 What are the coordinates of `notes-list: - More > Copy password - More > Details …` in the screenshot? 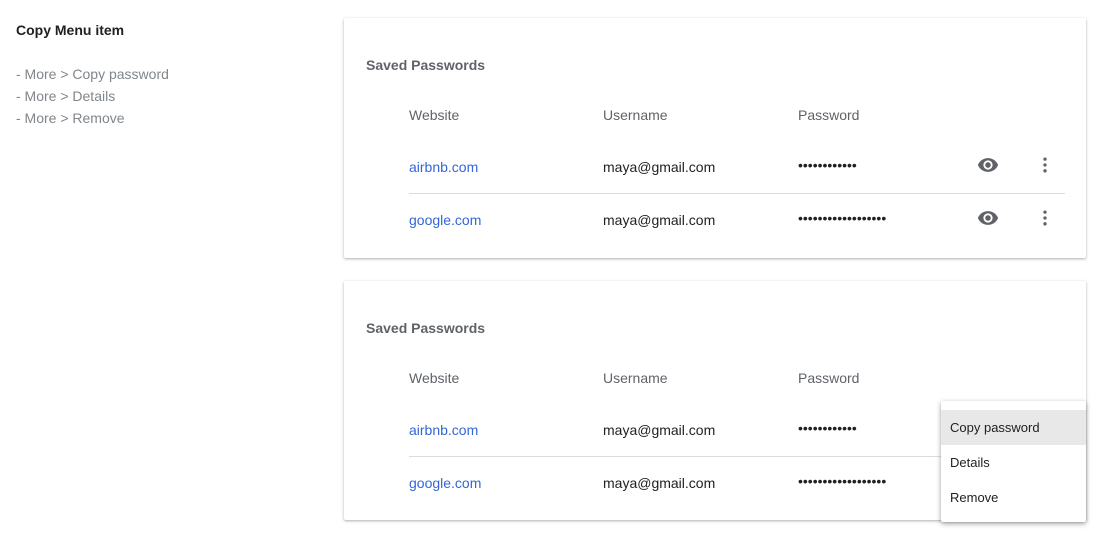 It's located at (166, 96).